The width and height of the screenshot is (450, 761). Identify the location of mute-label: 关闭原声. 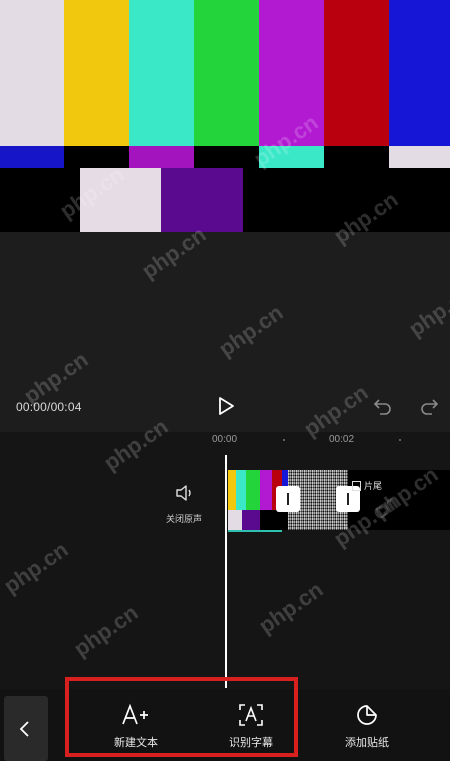
(183, 519).